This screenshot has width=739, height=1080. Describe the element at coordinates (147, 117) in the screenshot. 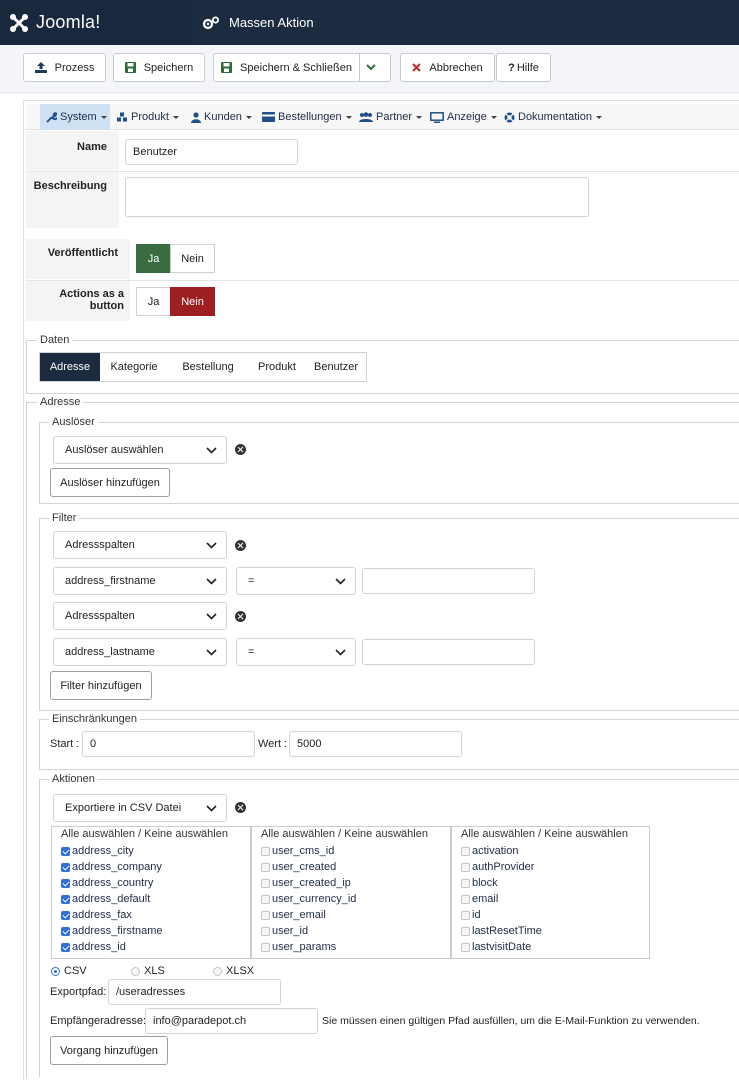

I see `menu-produkt: Produkt` at that location.